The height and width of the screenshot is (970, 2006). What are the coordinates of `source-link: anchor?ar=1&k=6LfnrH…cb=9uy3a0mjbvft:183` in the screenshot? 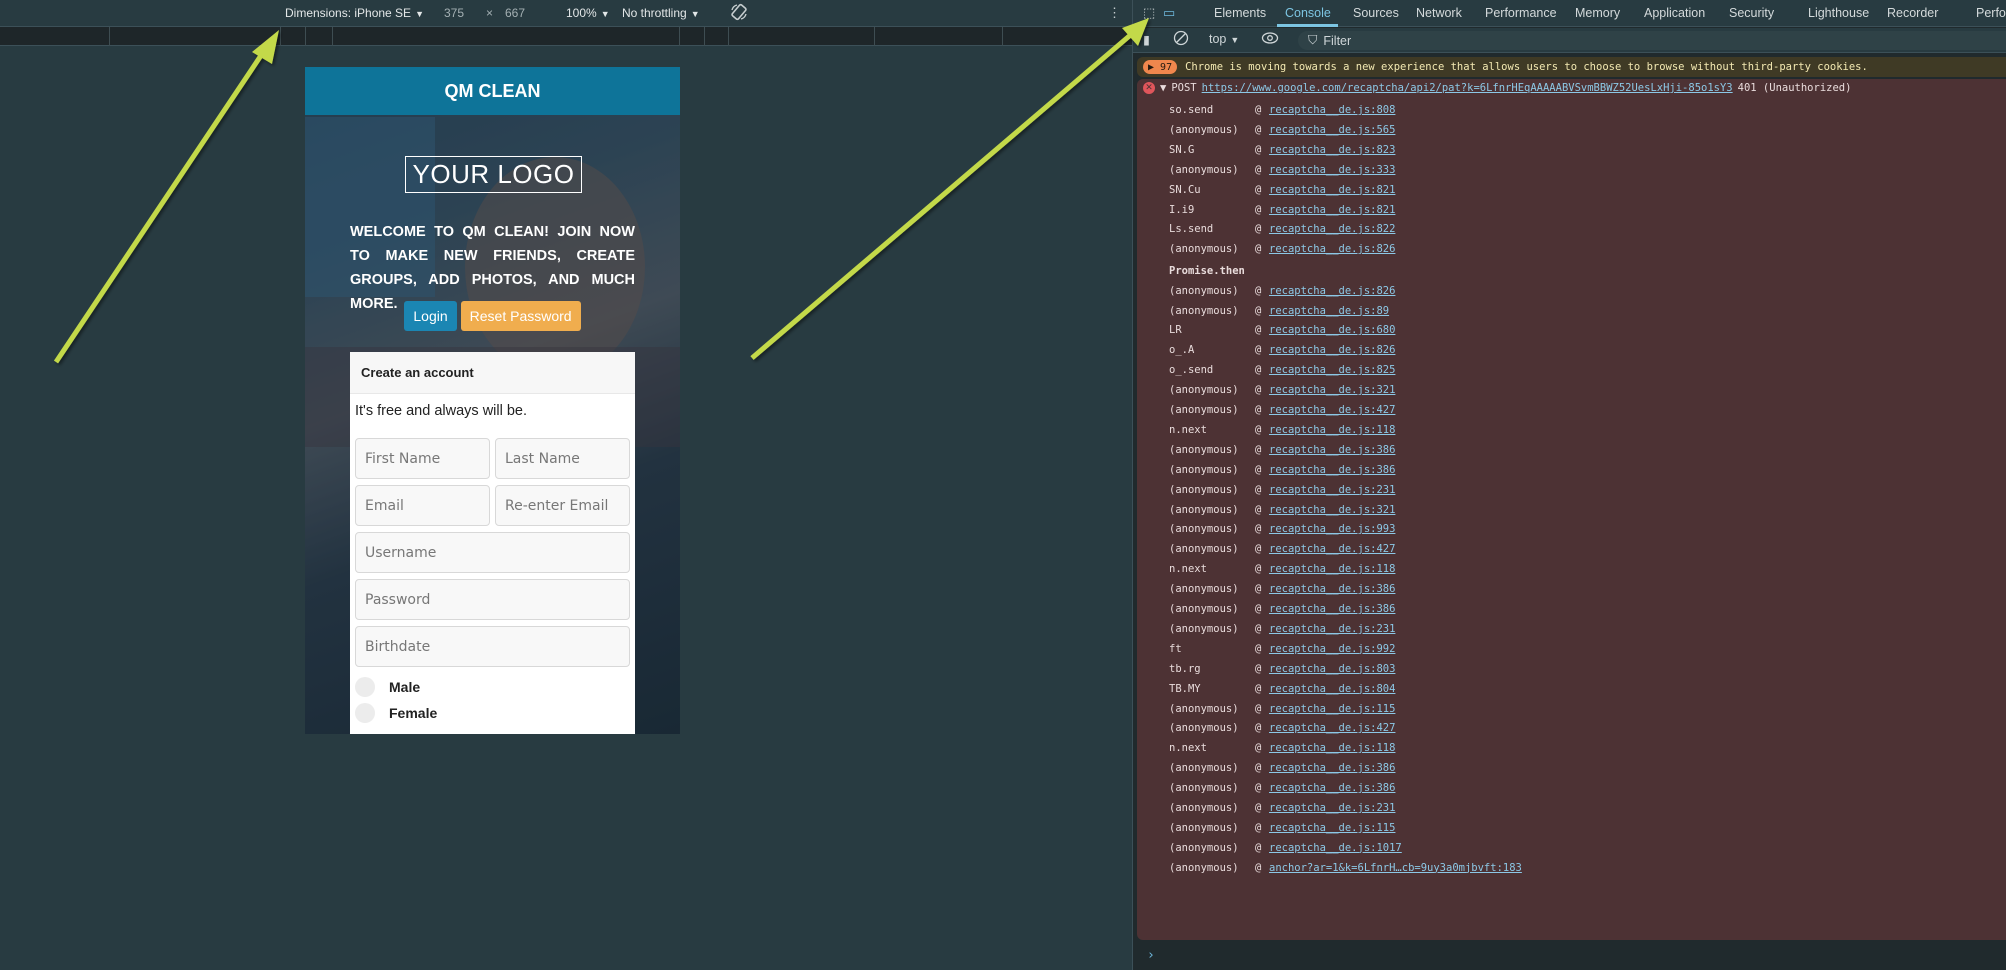 It's located at (1395, 868).